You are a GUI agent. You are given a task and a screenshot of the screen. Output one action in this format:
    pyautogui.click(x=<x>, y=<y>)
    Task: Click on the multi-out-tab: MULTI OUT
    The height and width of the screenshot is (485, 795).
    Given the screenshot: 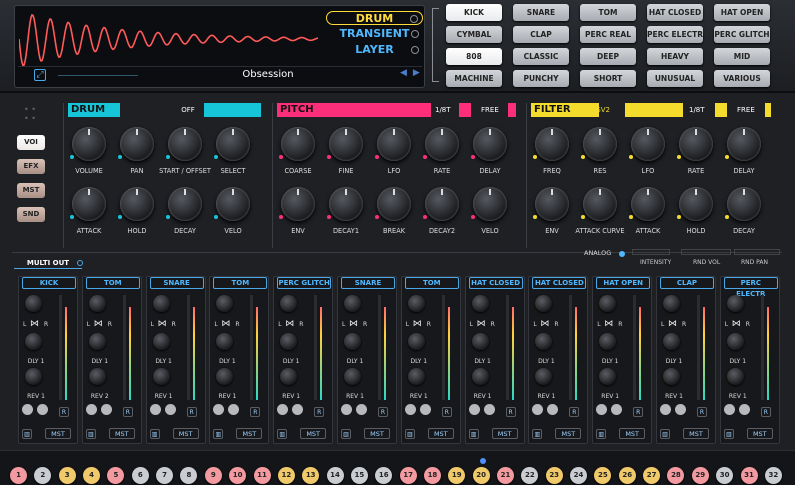 What is the action you would take?
    pyautogui.click(x=48, y=263)
    